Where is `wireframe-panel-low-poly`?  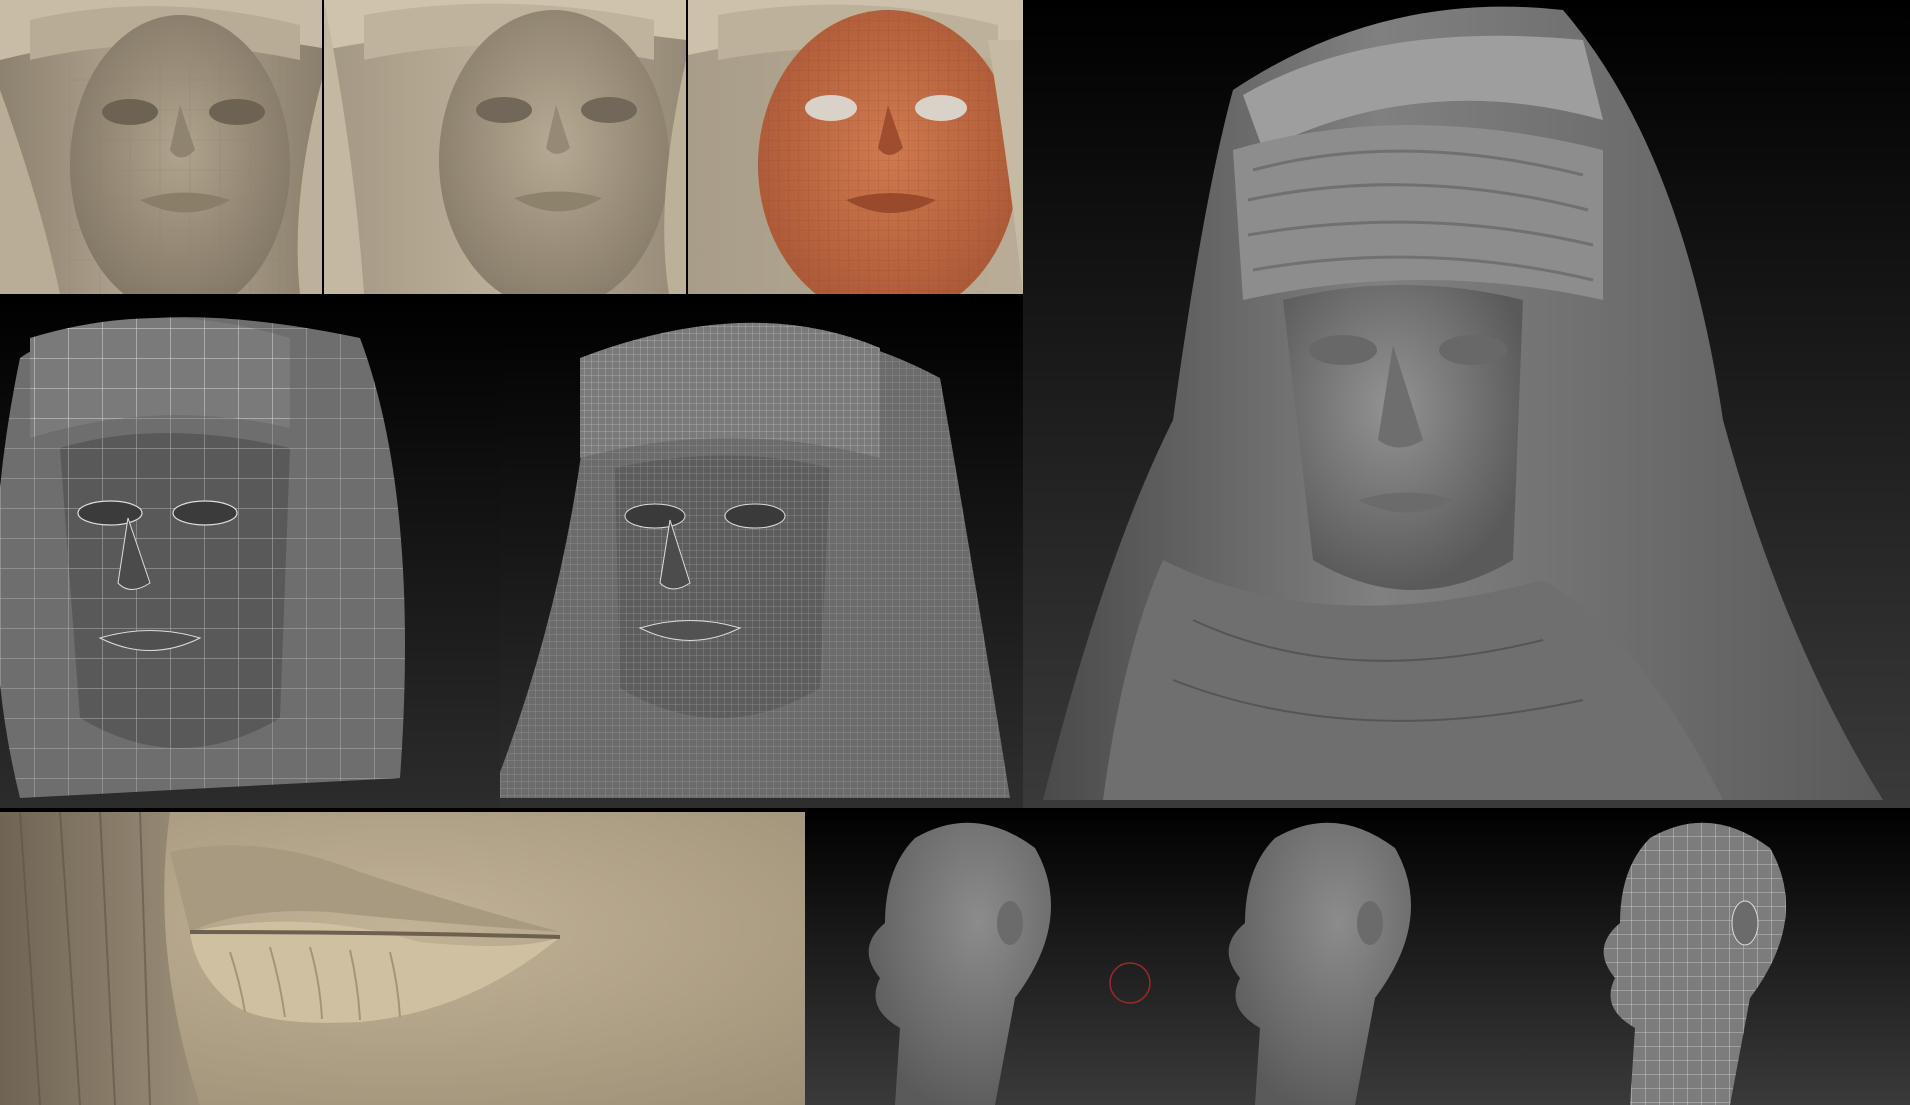 wireframe-panel-low-poly is located at coordinates (250, 553).